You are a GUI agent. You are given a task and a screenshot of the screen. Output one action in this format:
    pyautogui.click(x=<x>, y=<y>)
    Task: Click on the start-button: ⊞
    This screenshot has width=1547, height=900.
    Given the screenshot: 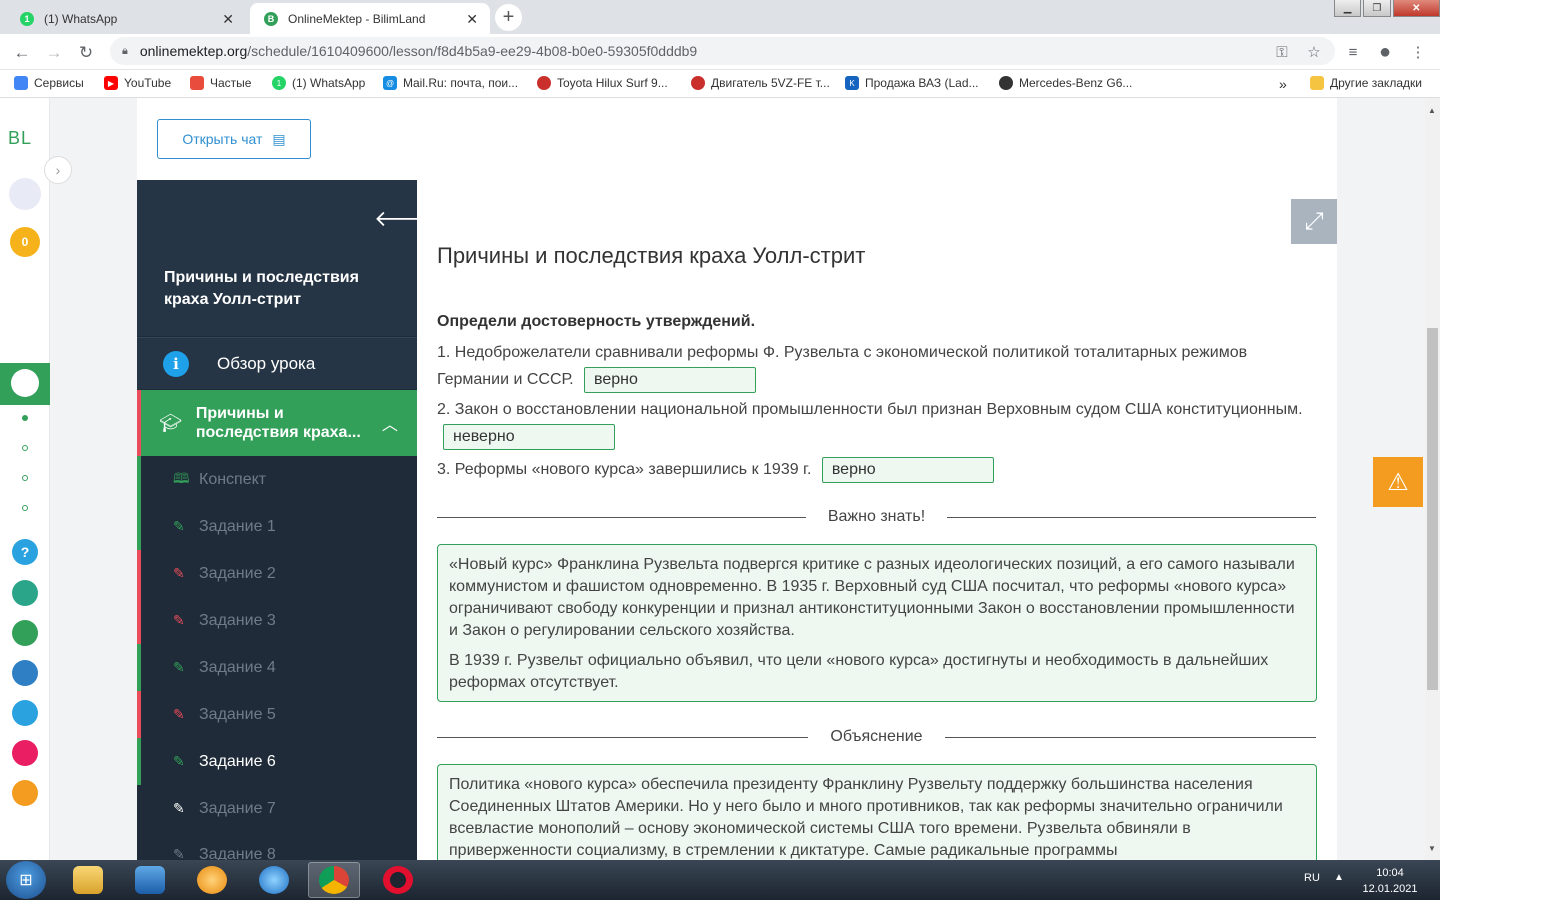 What is the action you would take?
    pyautogui.click(x=26, y=880)
    